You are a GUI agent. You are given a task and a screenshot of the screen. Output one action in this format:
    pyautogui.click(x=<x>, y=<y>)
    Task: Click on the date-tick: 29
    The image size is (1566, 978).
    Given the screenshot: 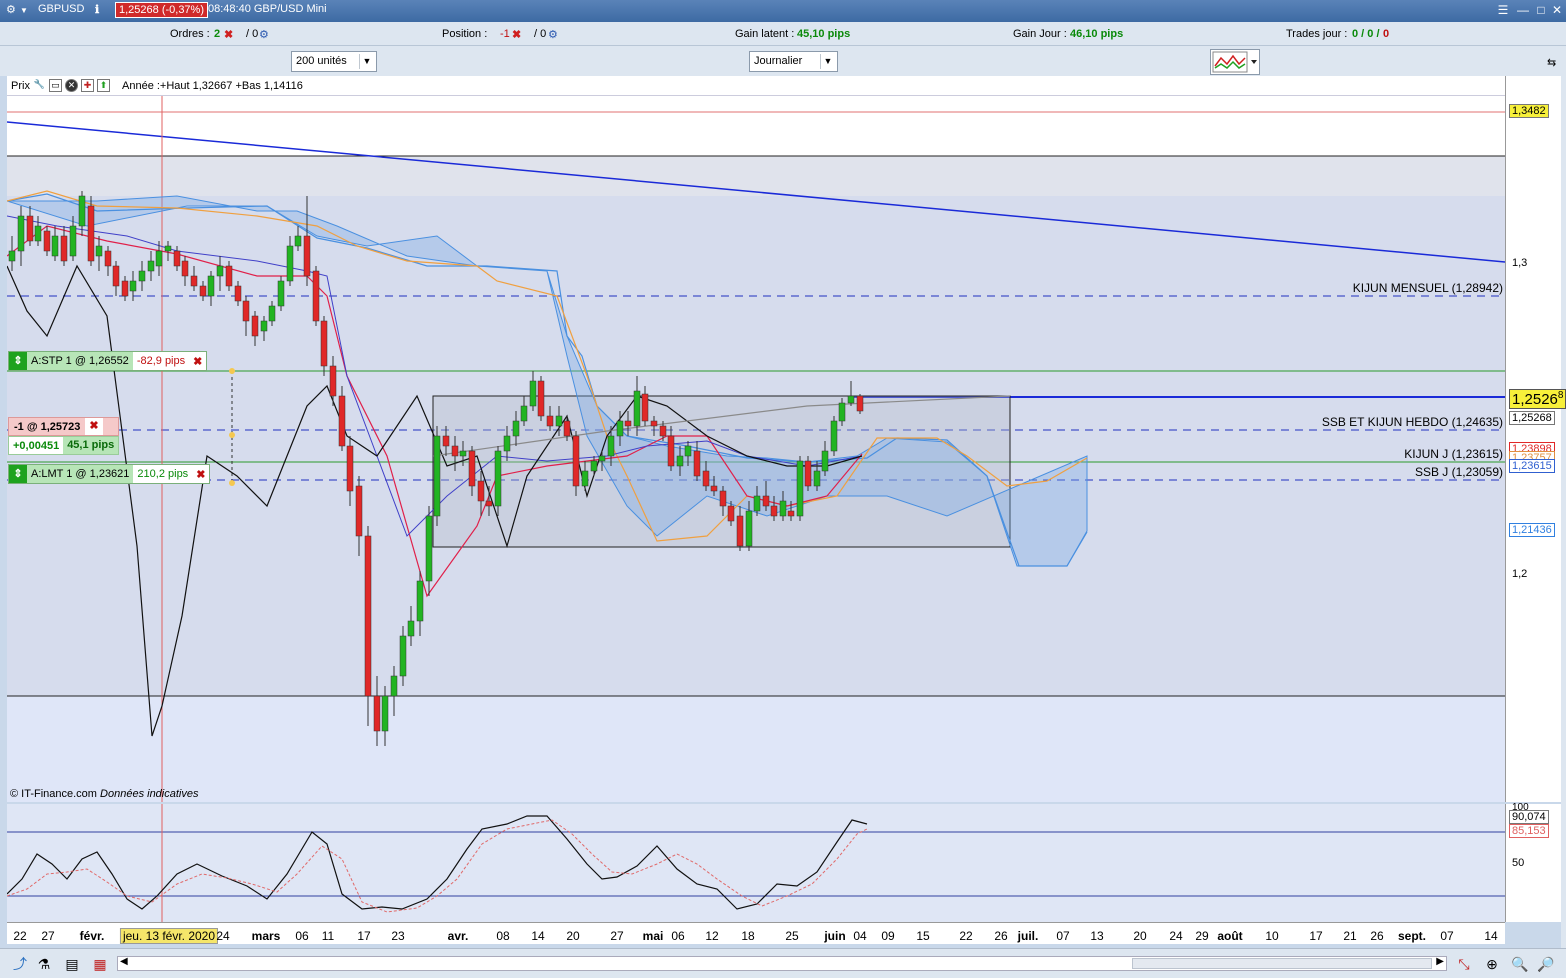 What is the action you would take?
    pyautogui.click(x=1202, y=936)
    